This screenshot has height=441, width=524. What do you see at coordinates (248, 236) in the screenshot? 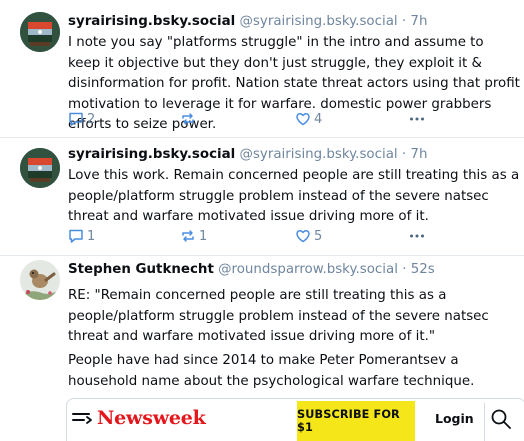
I see `action-bar: 1 1 5` at bounding box center [248, 236].